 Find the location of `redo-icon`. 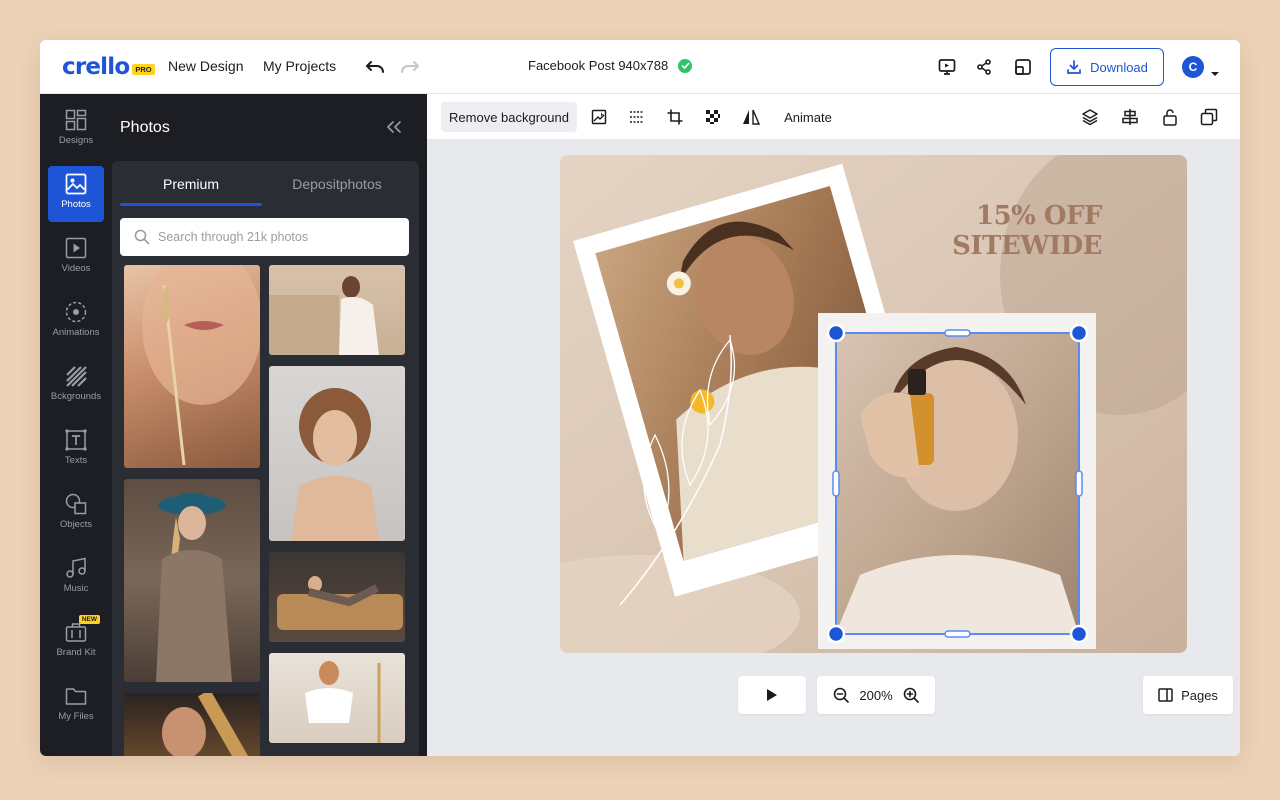

redo-icon is located at coordinates (410, 67).